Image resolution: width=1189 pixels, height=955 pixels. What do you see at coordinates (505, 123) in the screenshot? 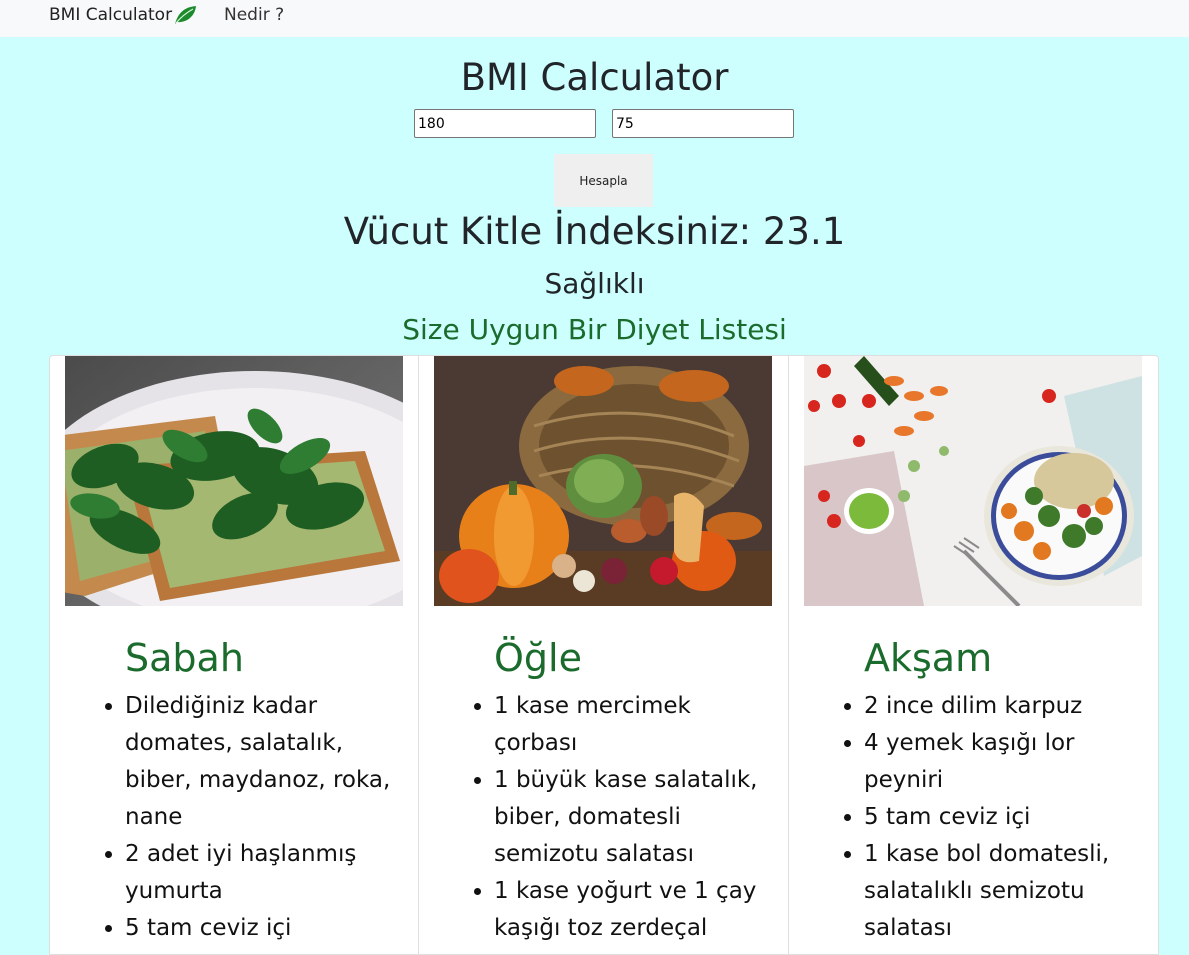
I see `height-input` at bounding box center [505, 123].